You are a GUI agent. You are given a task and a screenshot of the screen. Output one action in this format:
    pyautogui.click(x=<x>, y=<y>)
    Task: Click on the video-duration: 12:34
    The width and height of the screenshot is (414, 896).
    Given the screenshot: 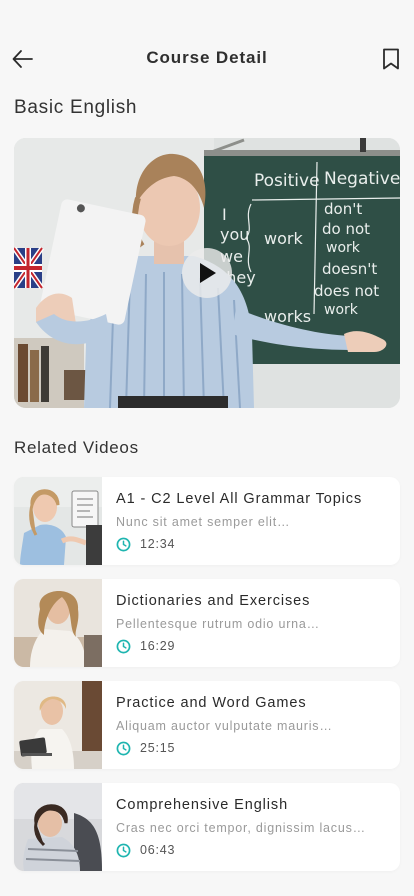 What is the action you would take?
    pyautogui.click(x=158, y=544)
    